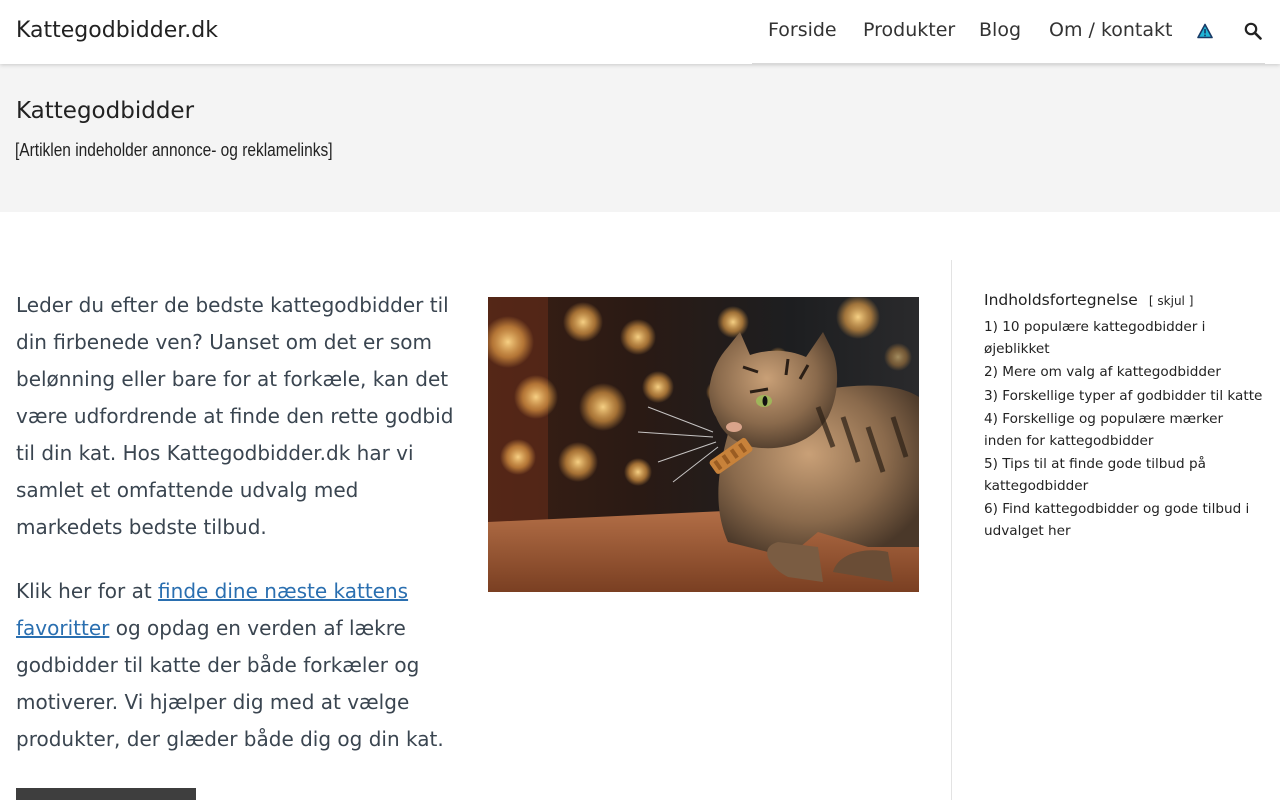 Image resolution: width=1280 pixels, height=800 pixels. I want to click on cat-treat-image, so click(703, 444).